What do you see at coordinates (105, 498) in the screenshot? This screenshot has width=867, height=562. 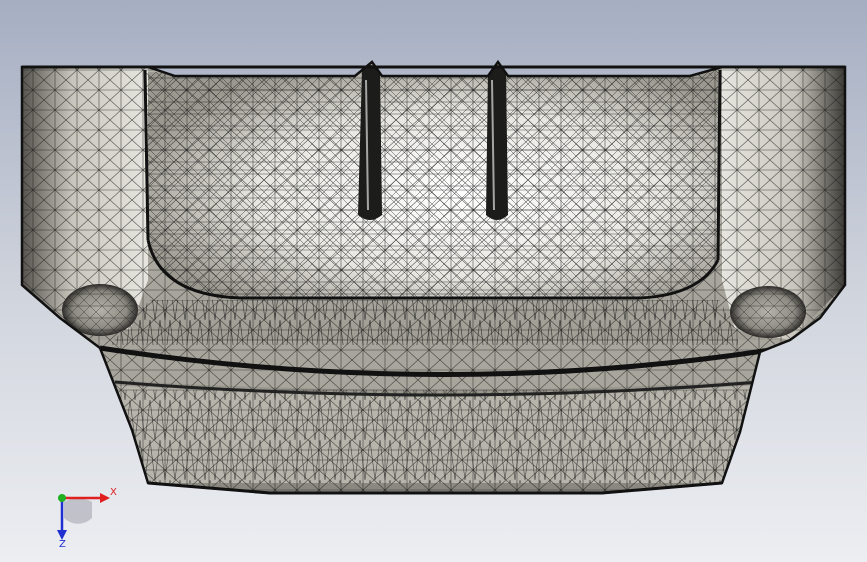 I see `x-axis-arrow-icon` at bounding box center [105, 498].